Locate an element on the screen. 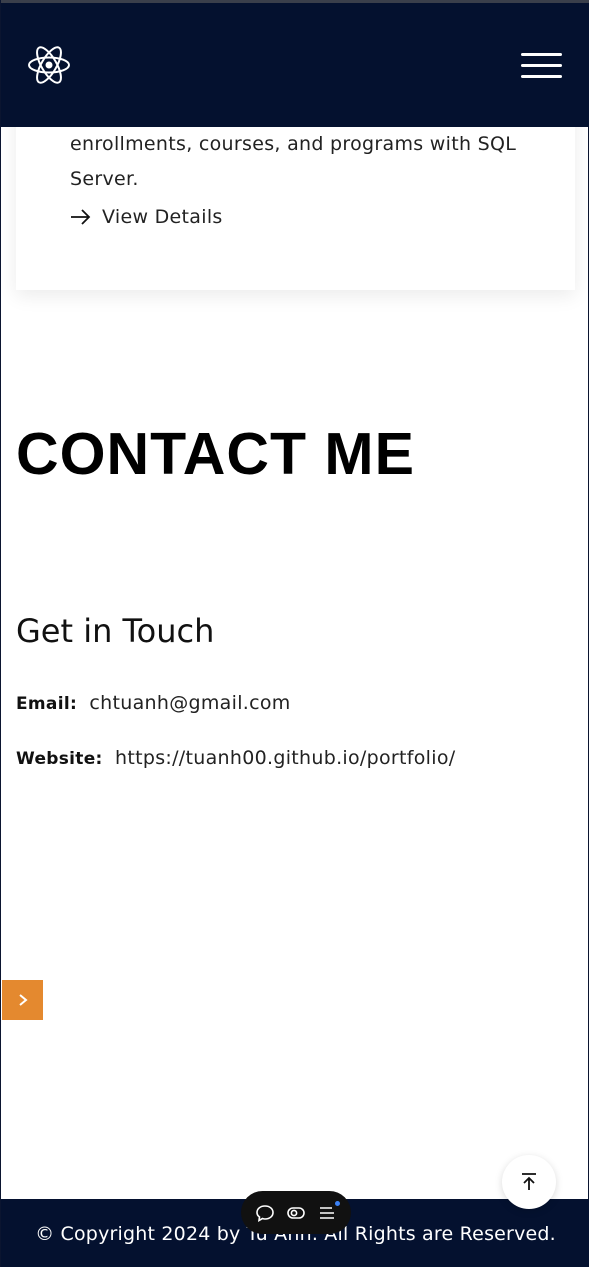 This screenshot has height=1267, width=589. email-label: Email: is located at coordinates (47, 704).